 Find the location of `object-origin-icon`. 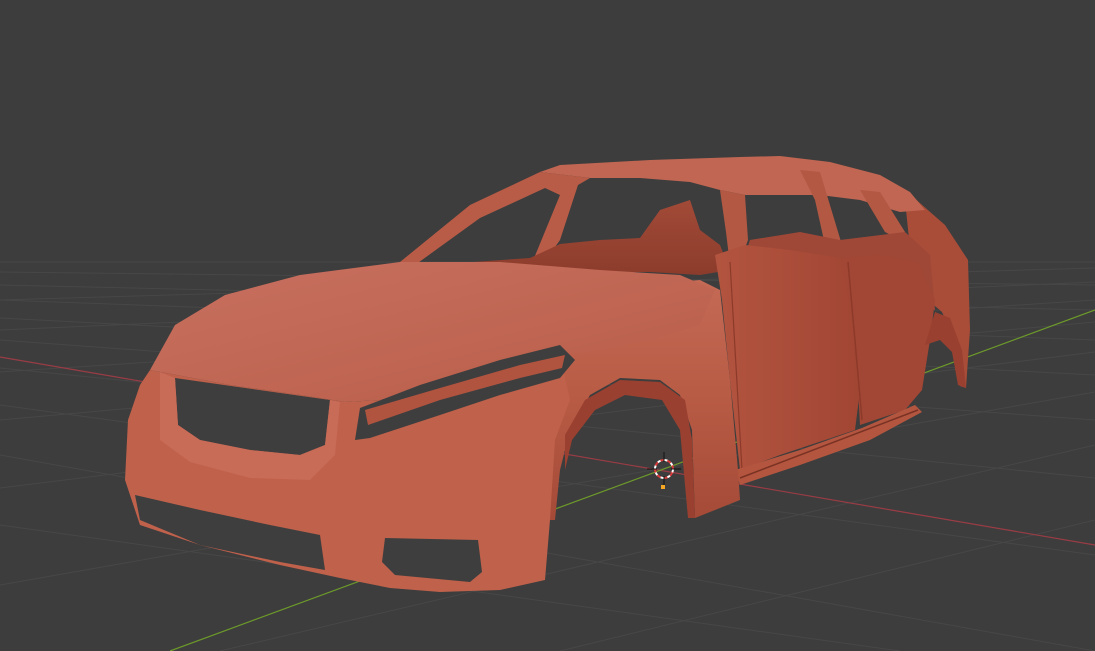

object-origin-icon is located at coordinates (663, 487).